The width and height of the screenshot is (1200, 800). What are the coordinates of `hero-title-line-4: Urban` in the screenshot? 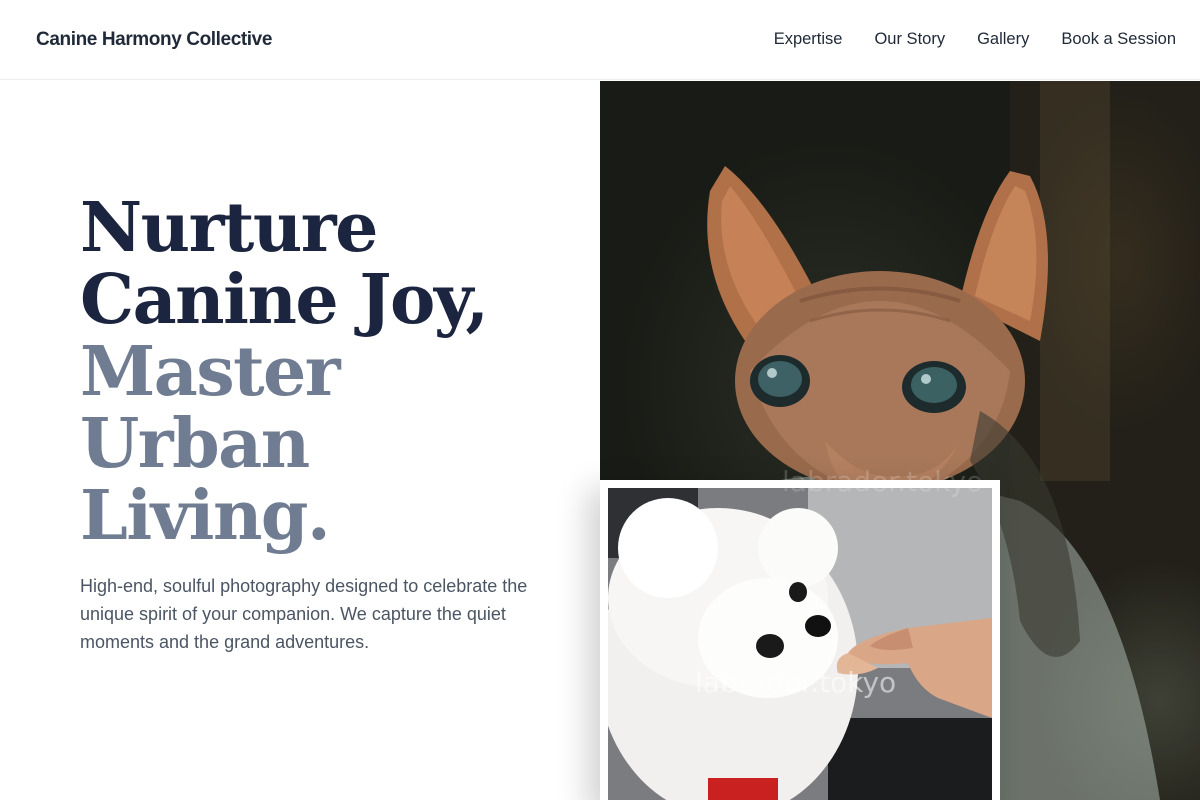 It's located at (195, 444).